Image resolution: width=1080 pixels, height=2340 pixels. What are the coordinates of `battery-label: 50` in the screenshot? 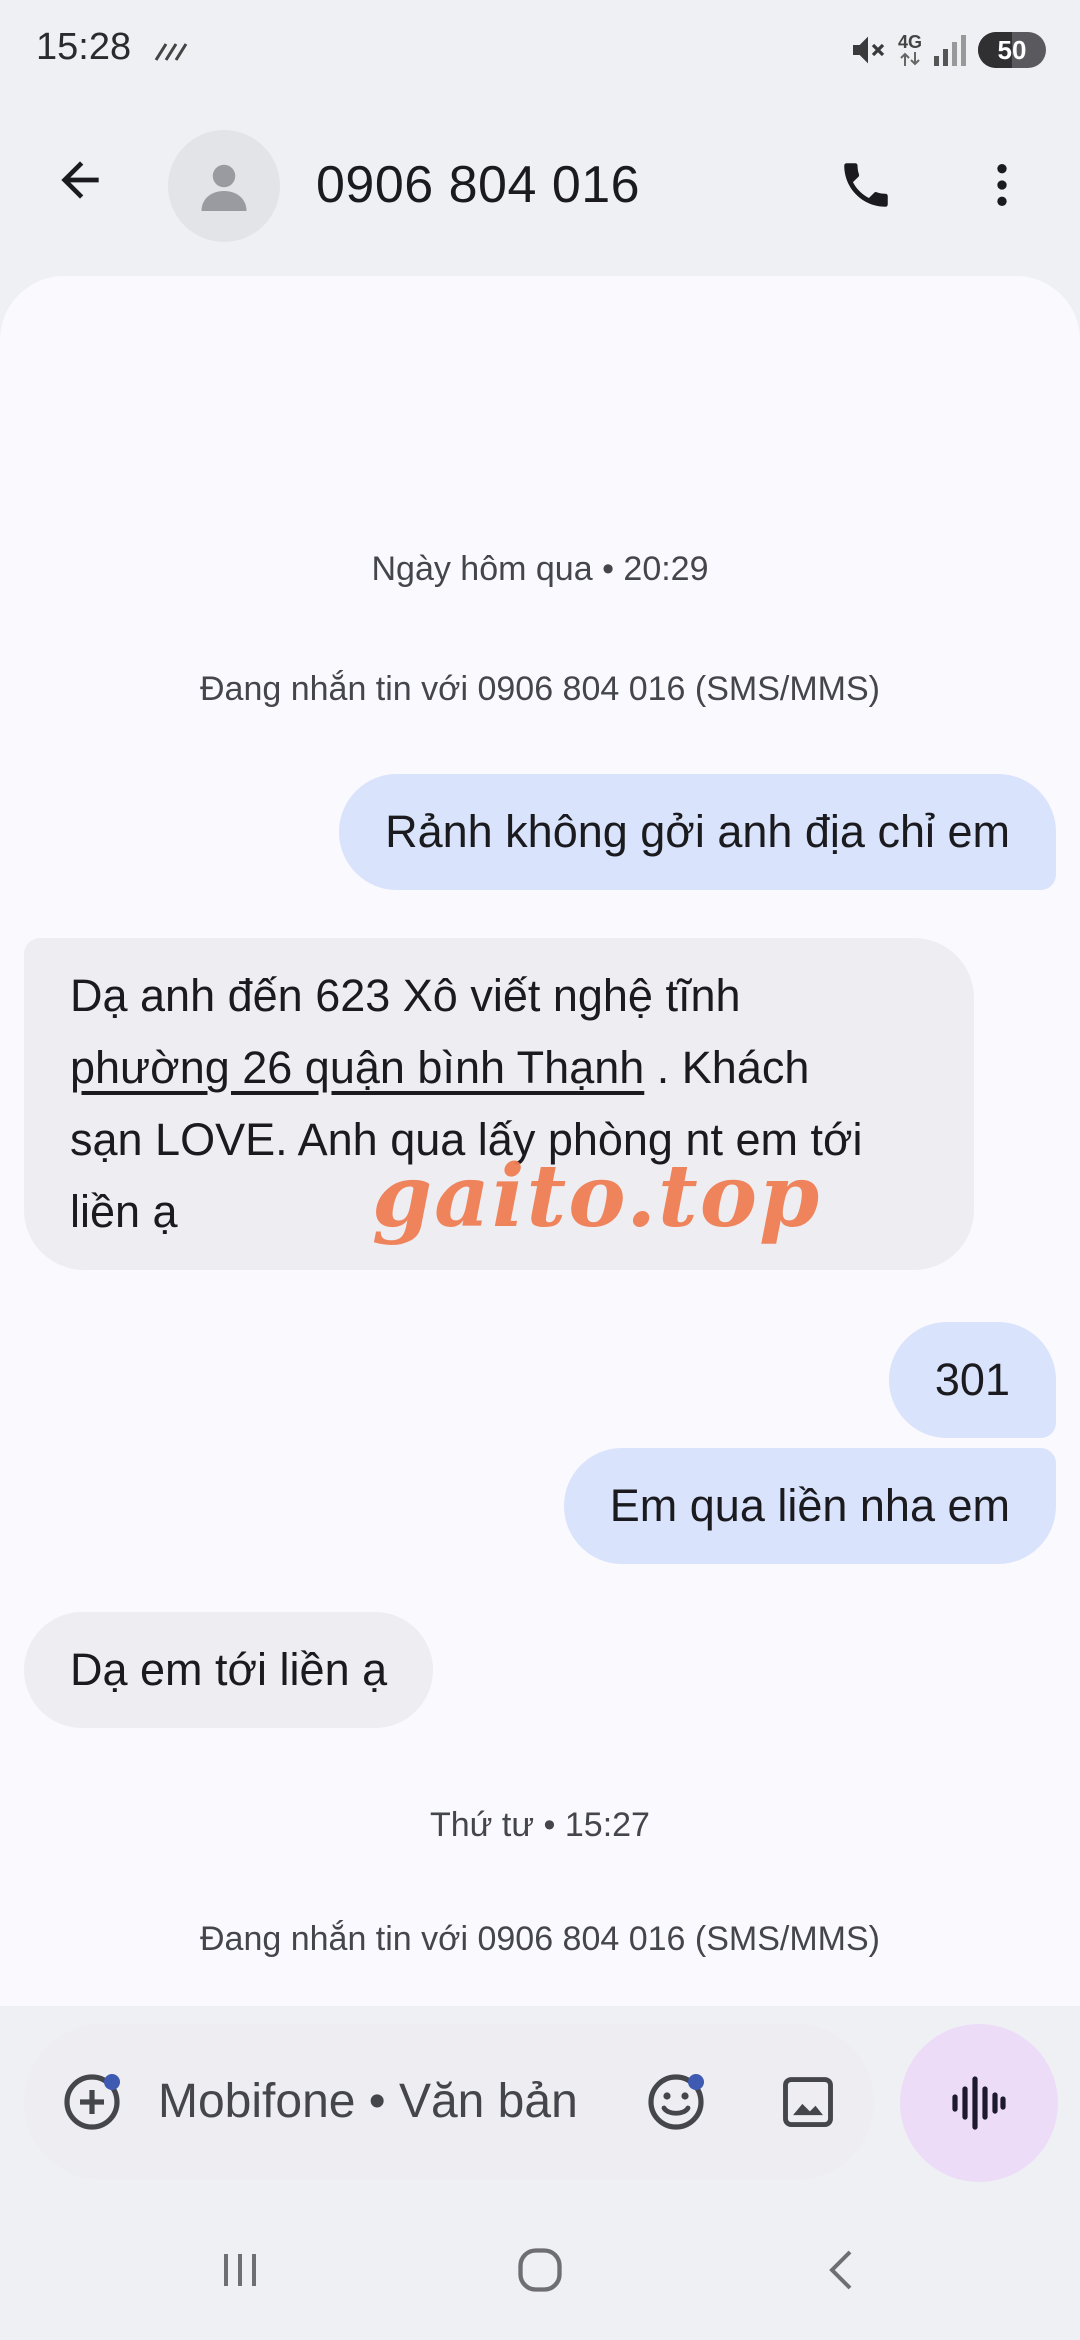 It's located at (1012, 49).